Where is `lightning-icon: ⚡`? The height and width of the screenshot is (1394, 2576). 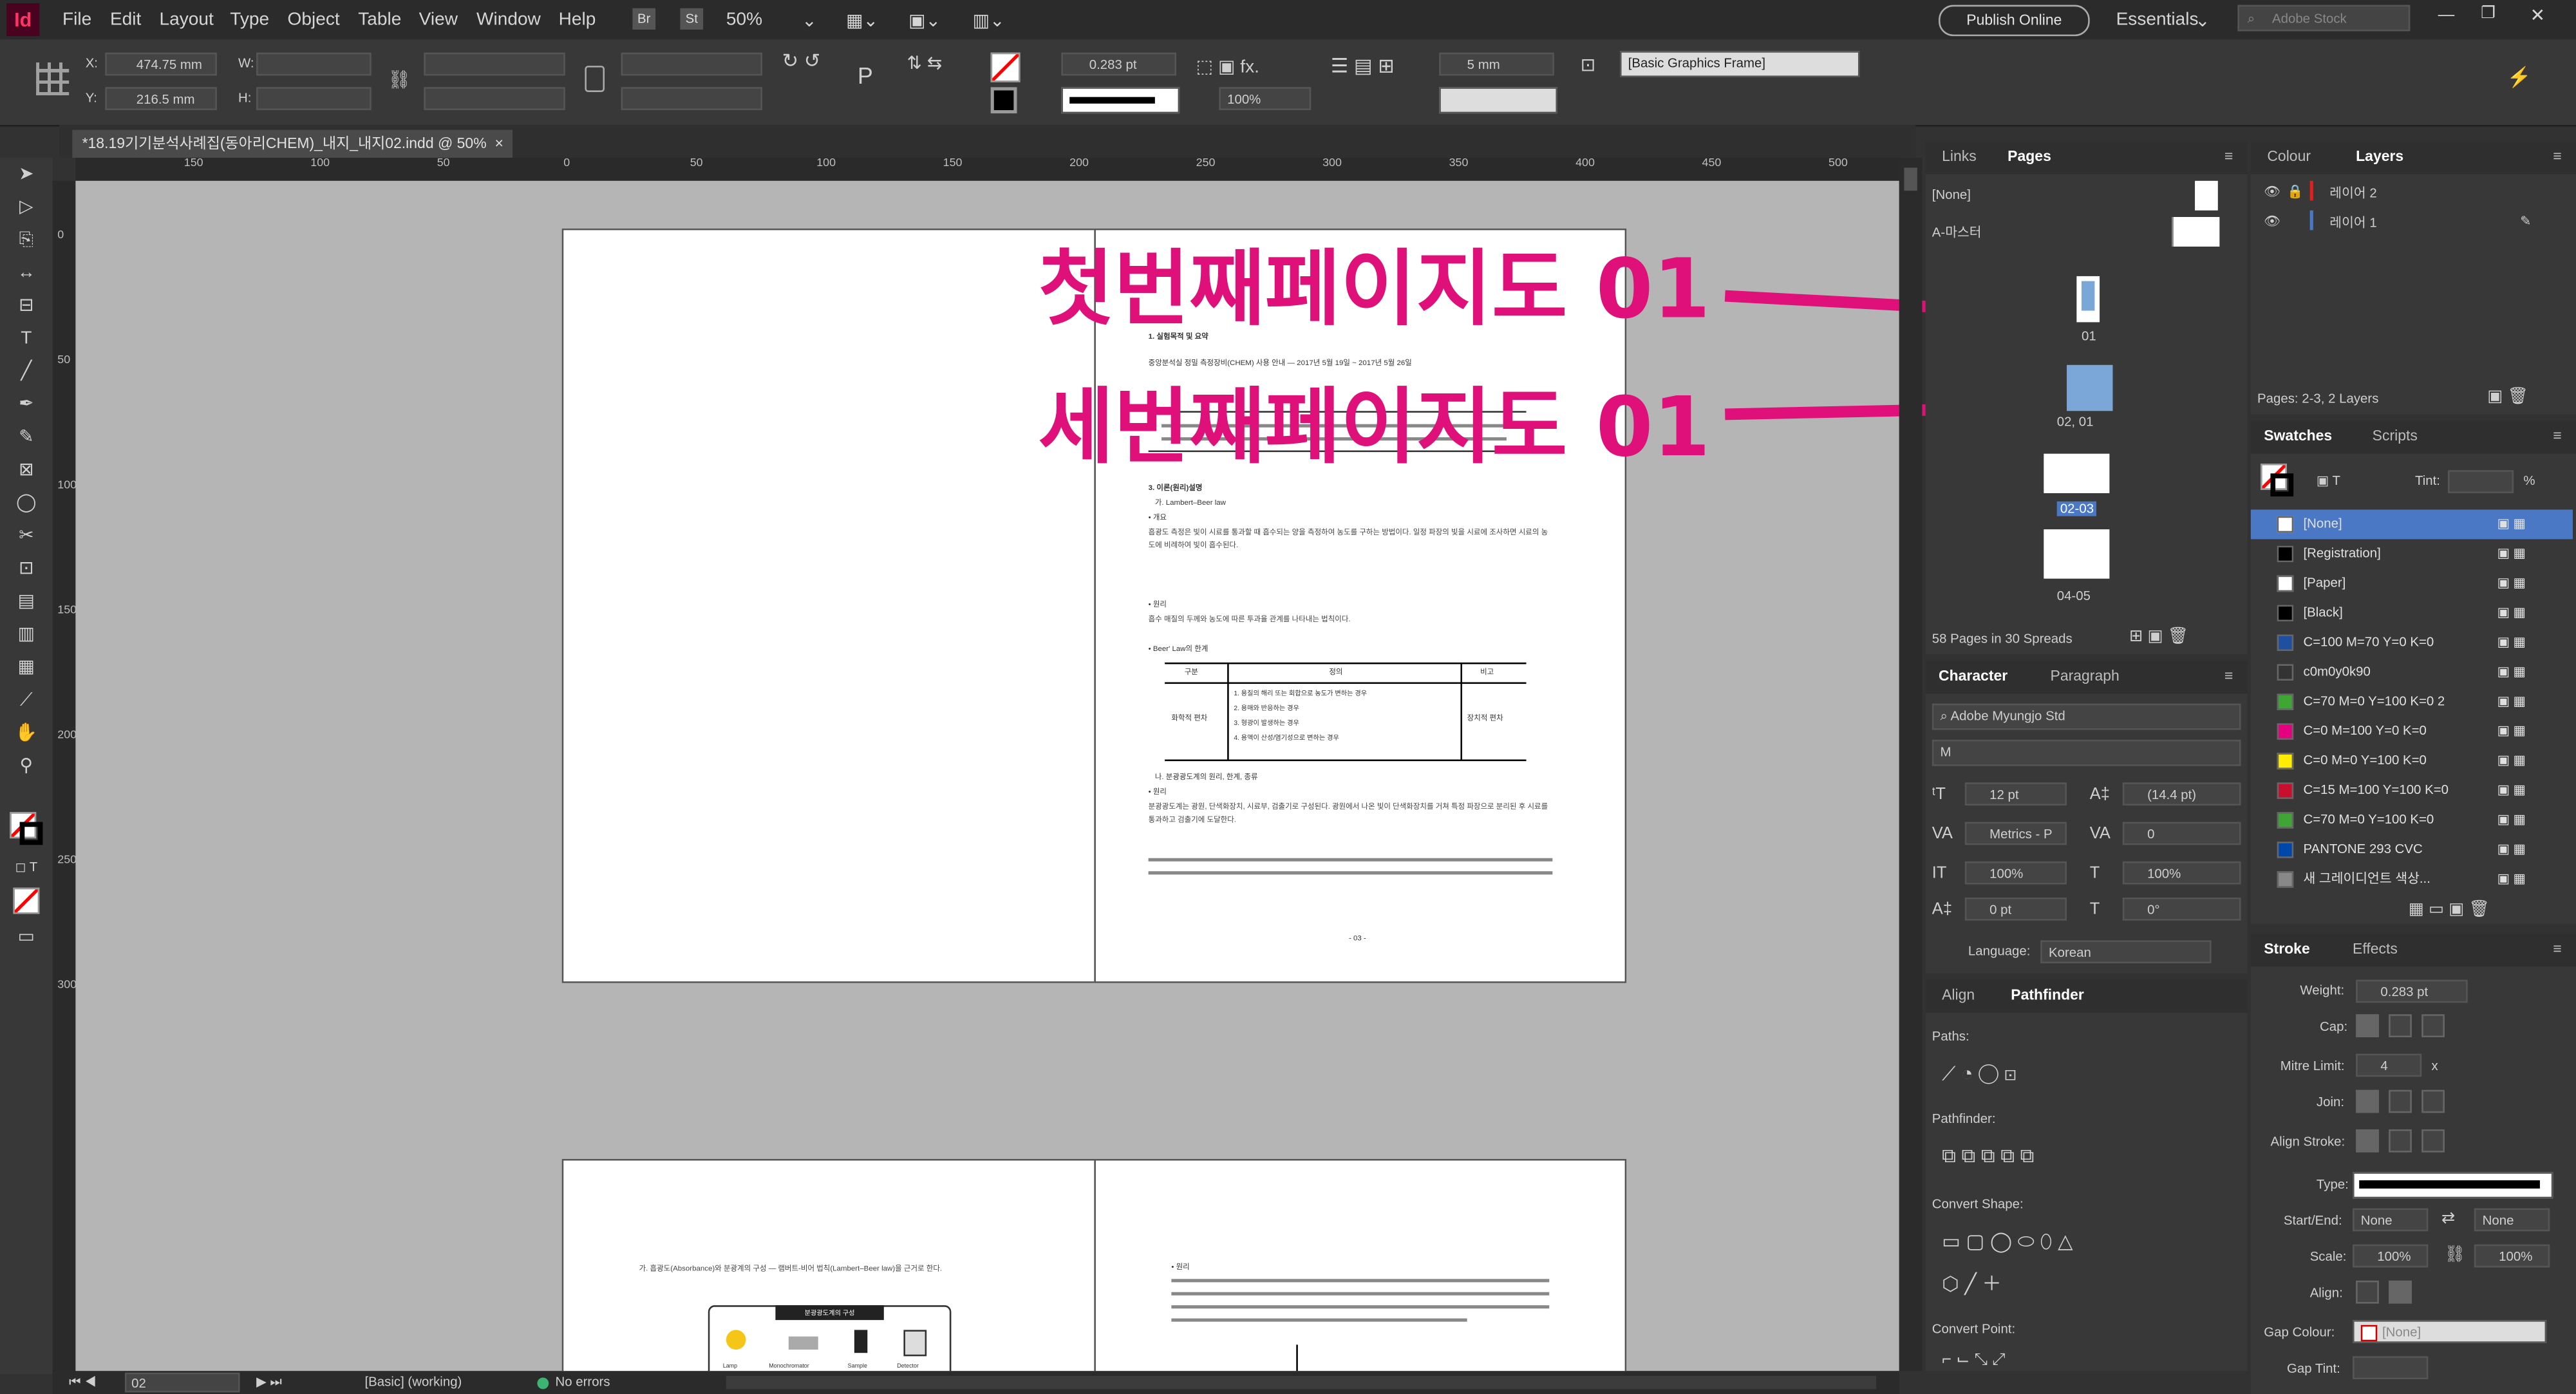 lightning-icon: ⚡ is located at coordinates (2519, 77).